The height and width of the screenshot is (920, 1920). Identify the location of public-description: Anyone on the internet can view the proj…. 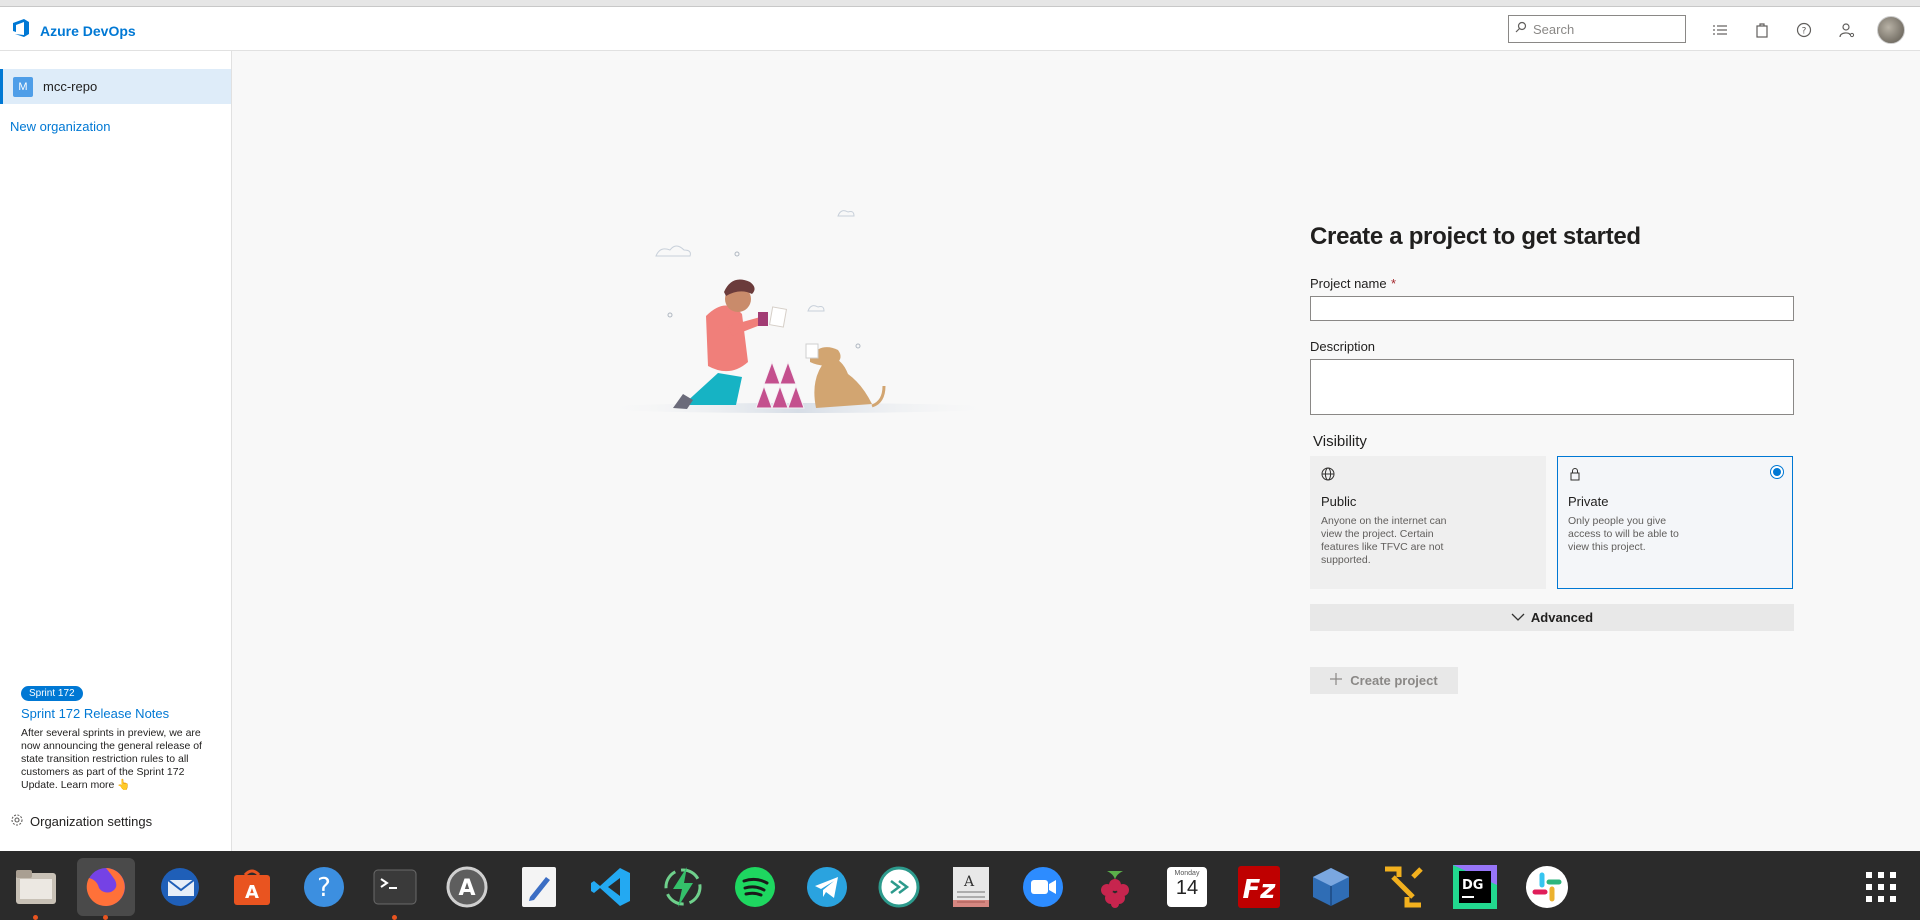
(1384, 540).